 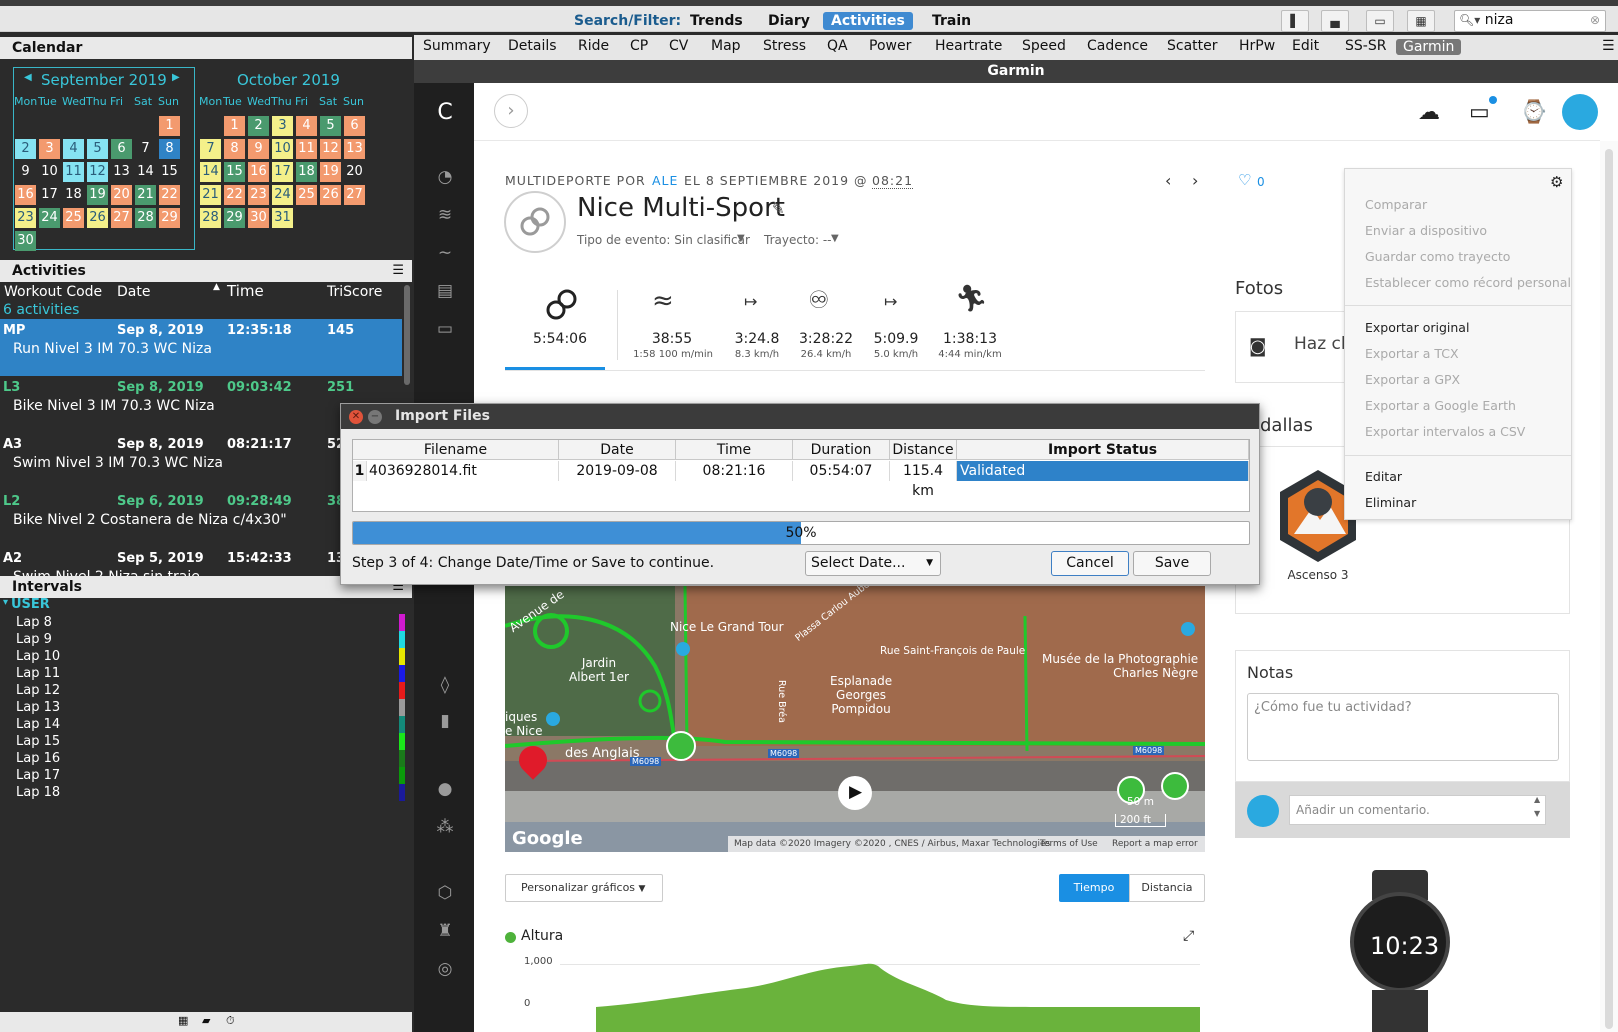 I want to click on bike-marker-icon, so click(x=681, y=746).